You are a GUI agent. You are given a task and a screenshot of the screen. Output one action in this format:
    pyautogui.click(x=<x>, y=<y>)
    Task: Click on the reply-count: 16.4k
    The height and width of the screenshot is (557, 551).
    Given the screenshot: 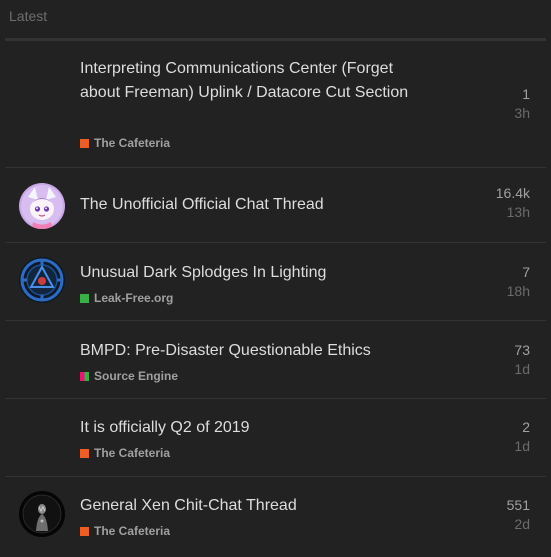 What is the action you would take?
    pyautogui.click(x=512, y=193)
    